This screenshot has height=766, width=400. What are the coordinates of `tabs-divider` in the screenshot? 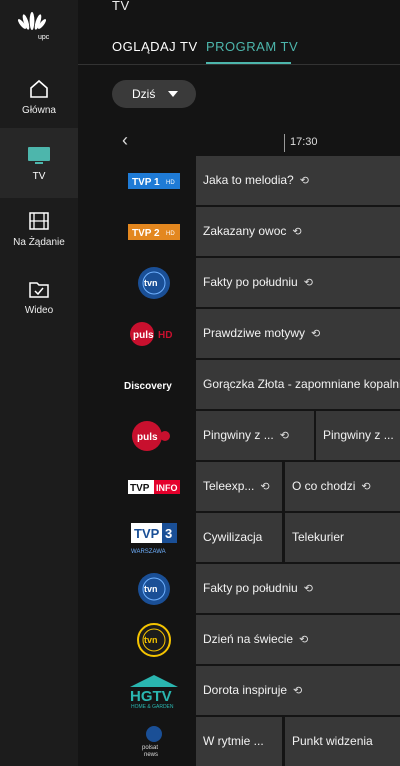 It's located at (239, 64).